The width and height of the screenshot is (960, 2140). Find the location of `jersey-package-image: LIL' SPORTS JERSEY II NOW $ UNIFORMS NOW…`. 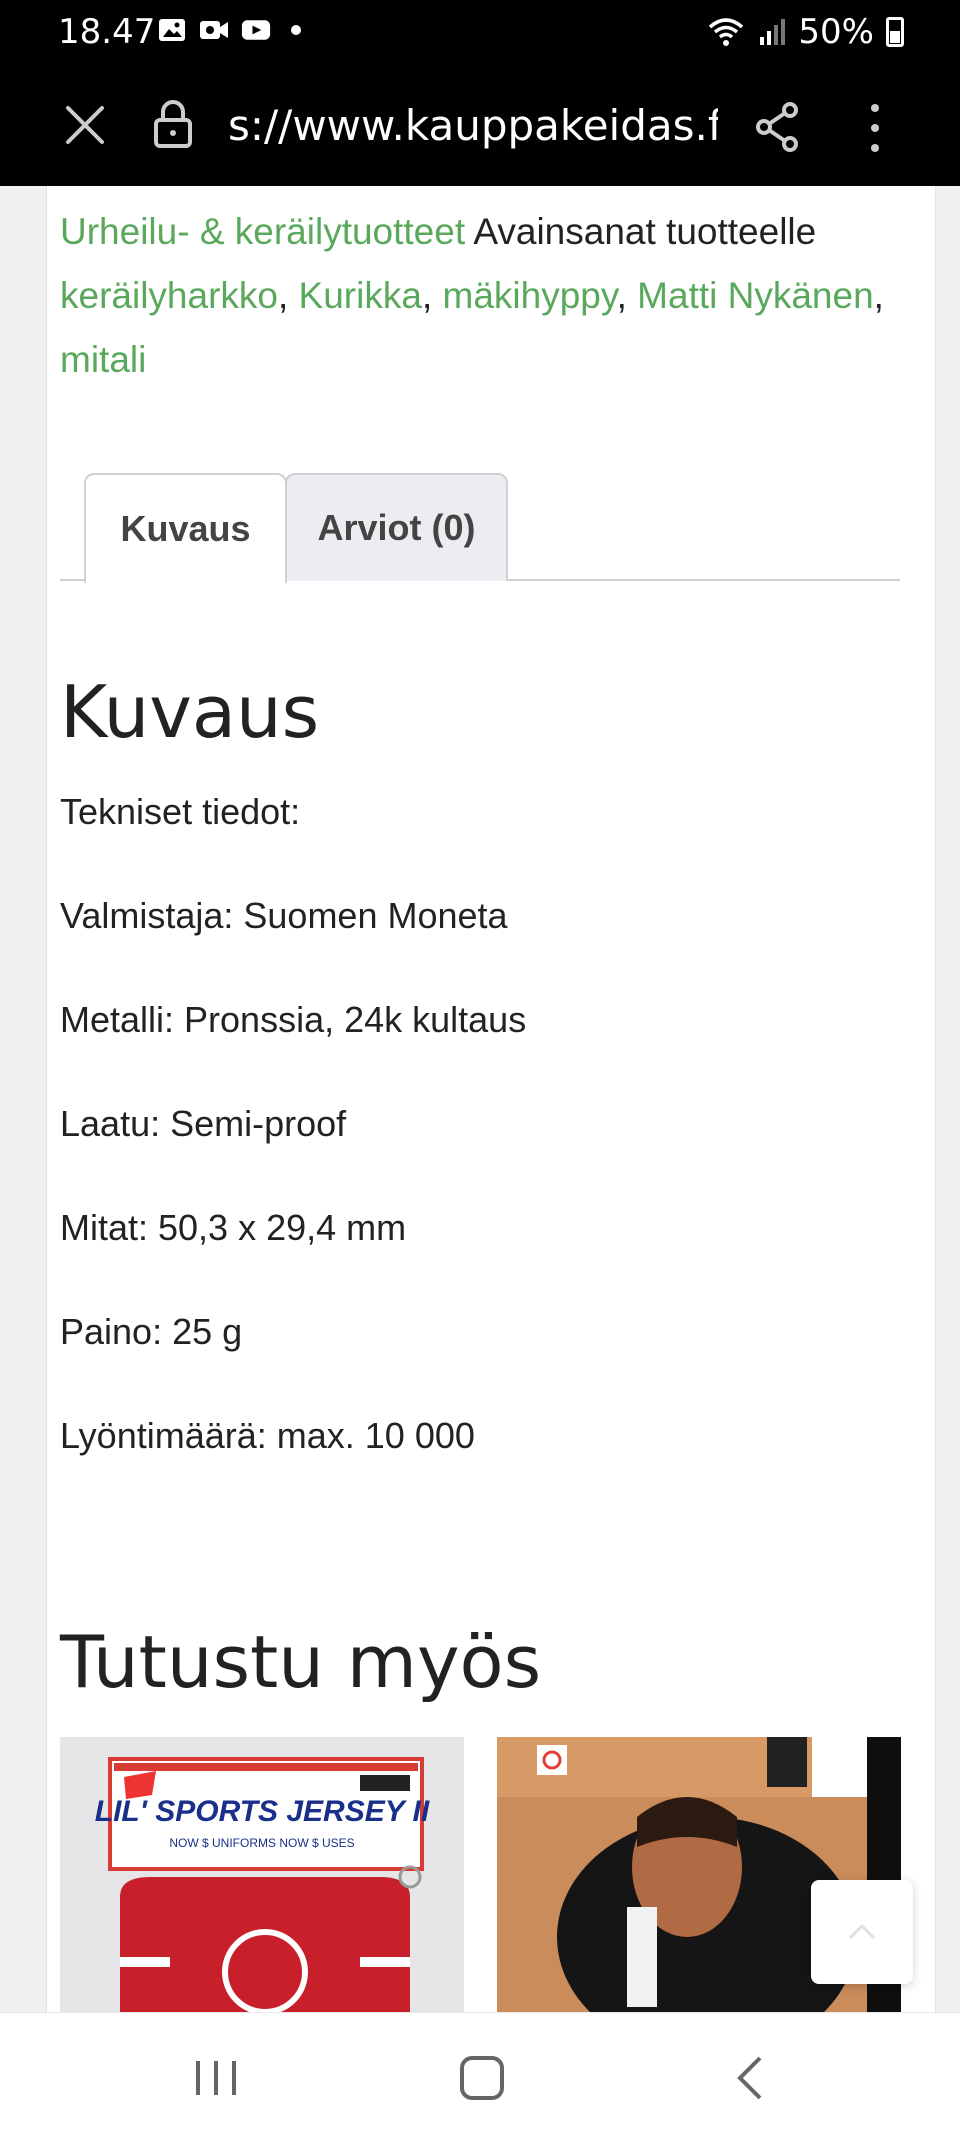

jersey-package-image: LIL' SPORTS JERSEY II NOW $ UNIFORMS NOW… is located at coordinates (262, 1874).